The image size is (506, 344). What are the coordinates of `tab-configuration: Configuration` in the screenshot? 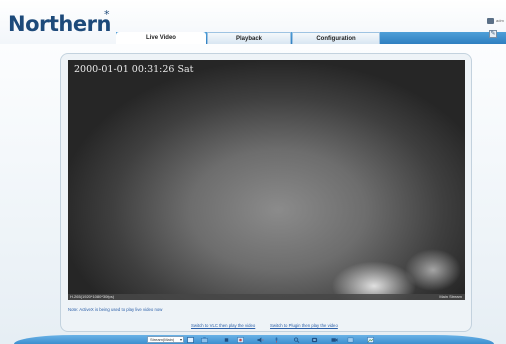 It's located at (336, 38).